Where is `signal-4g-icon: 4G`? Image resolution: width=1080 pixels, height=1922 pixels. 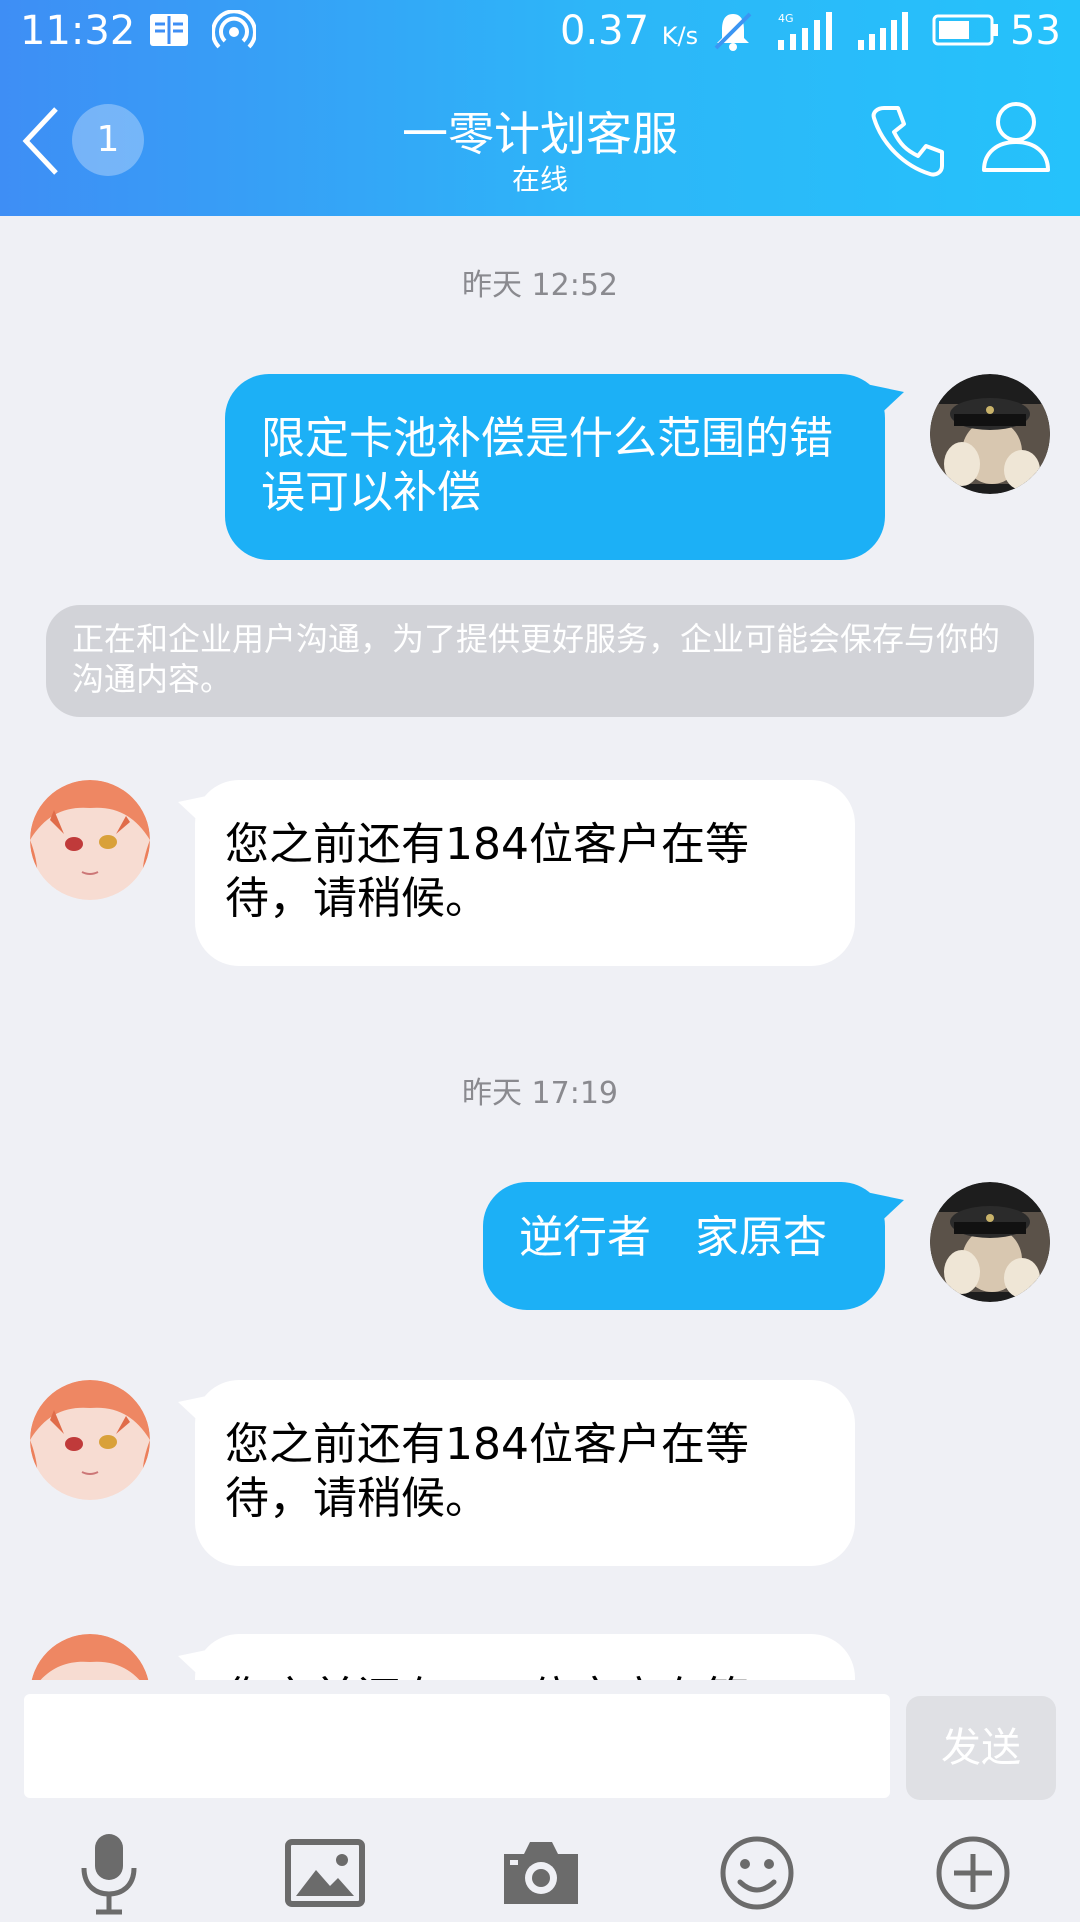 signal-4g-icon: 4G is located at coordinates (806, 34).